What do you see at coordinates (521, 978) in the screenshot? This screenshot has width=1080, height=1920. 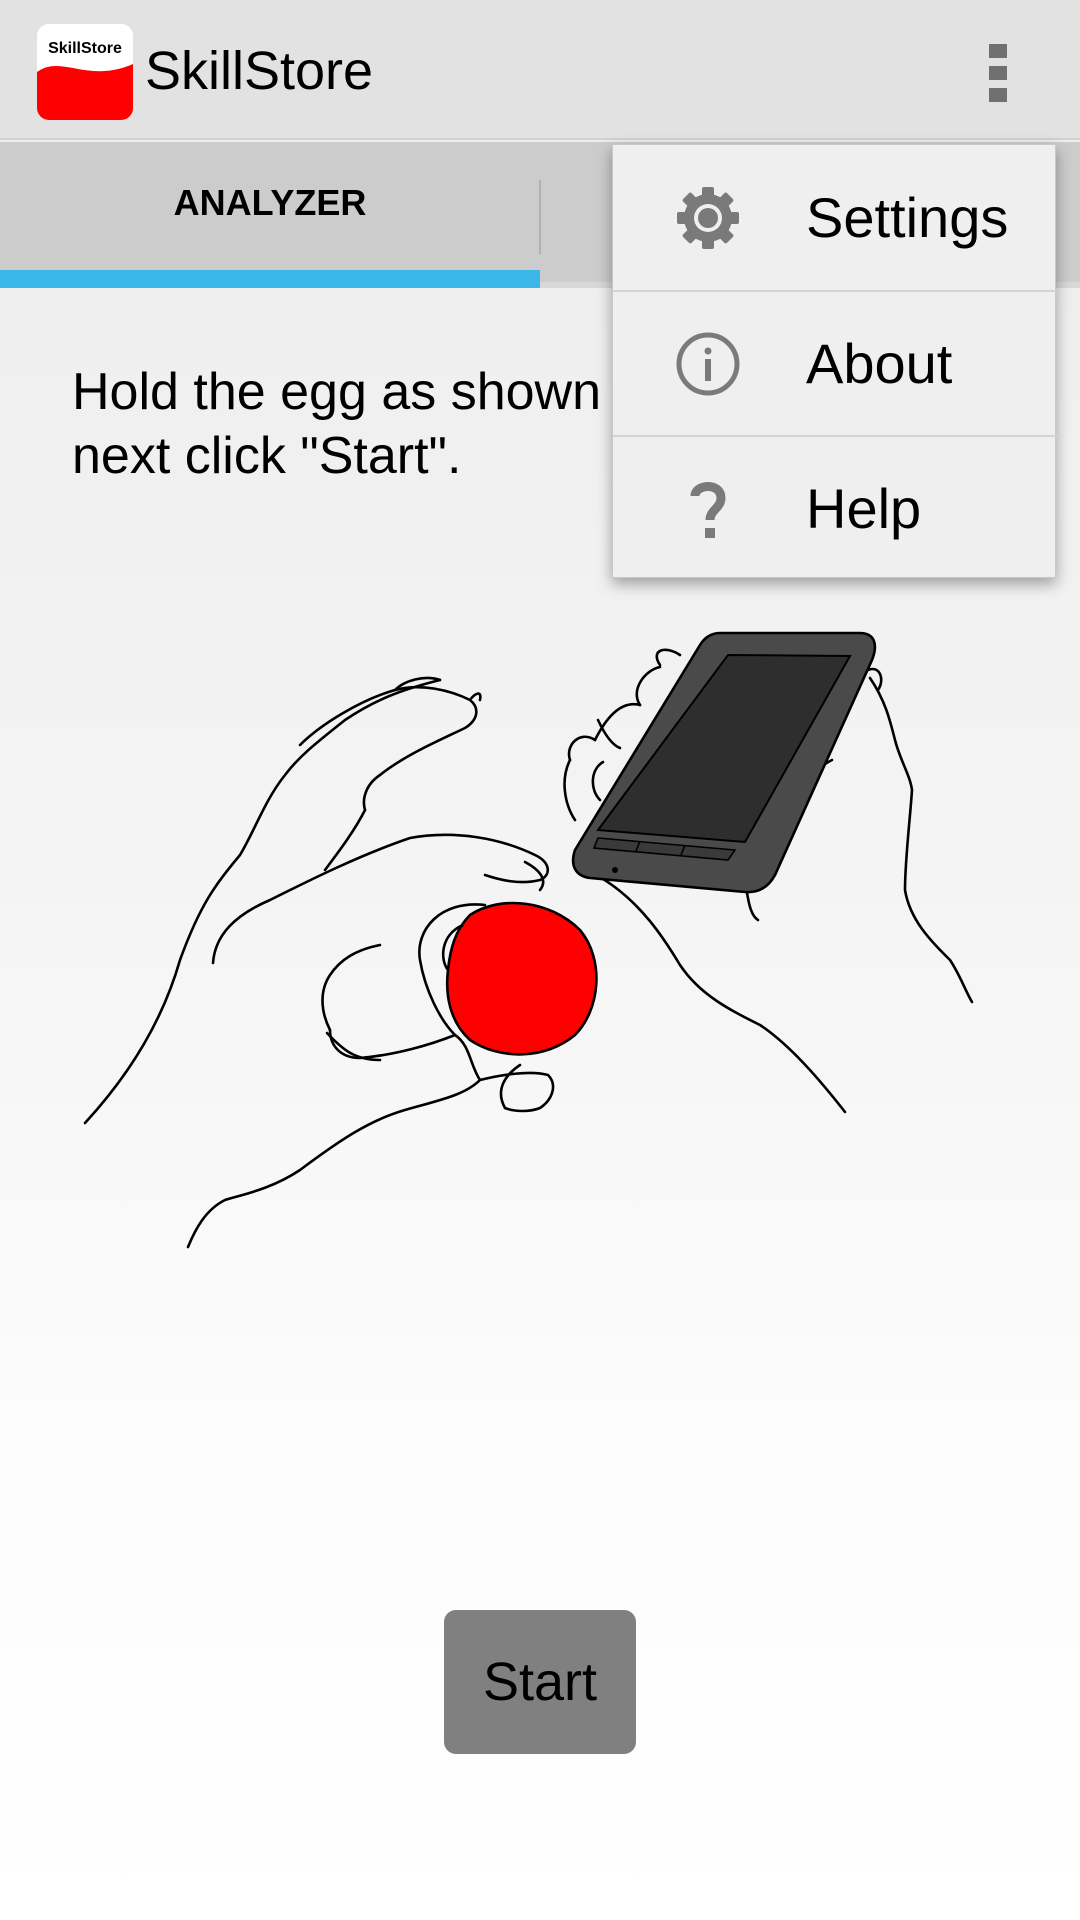 I see `egg` at bounding box center [521, 978].